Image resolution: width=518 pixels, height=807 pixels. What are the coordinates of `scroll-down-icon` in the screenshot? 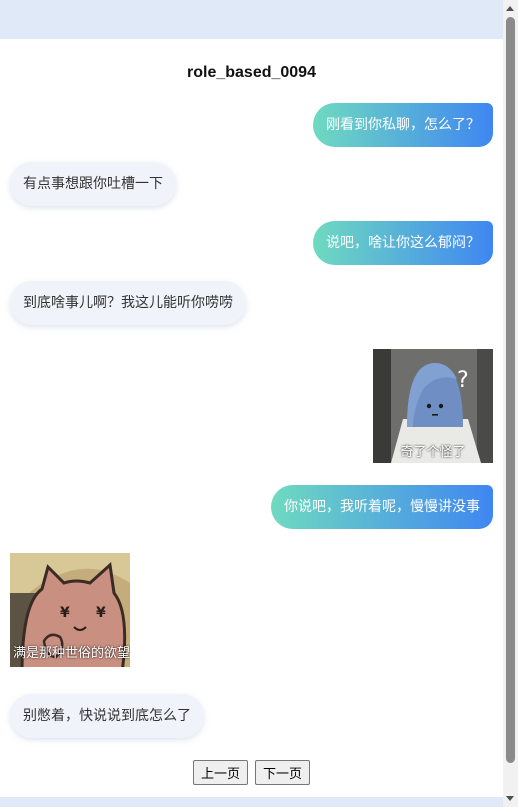 It's located at (510, 798).